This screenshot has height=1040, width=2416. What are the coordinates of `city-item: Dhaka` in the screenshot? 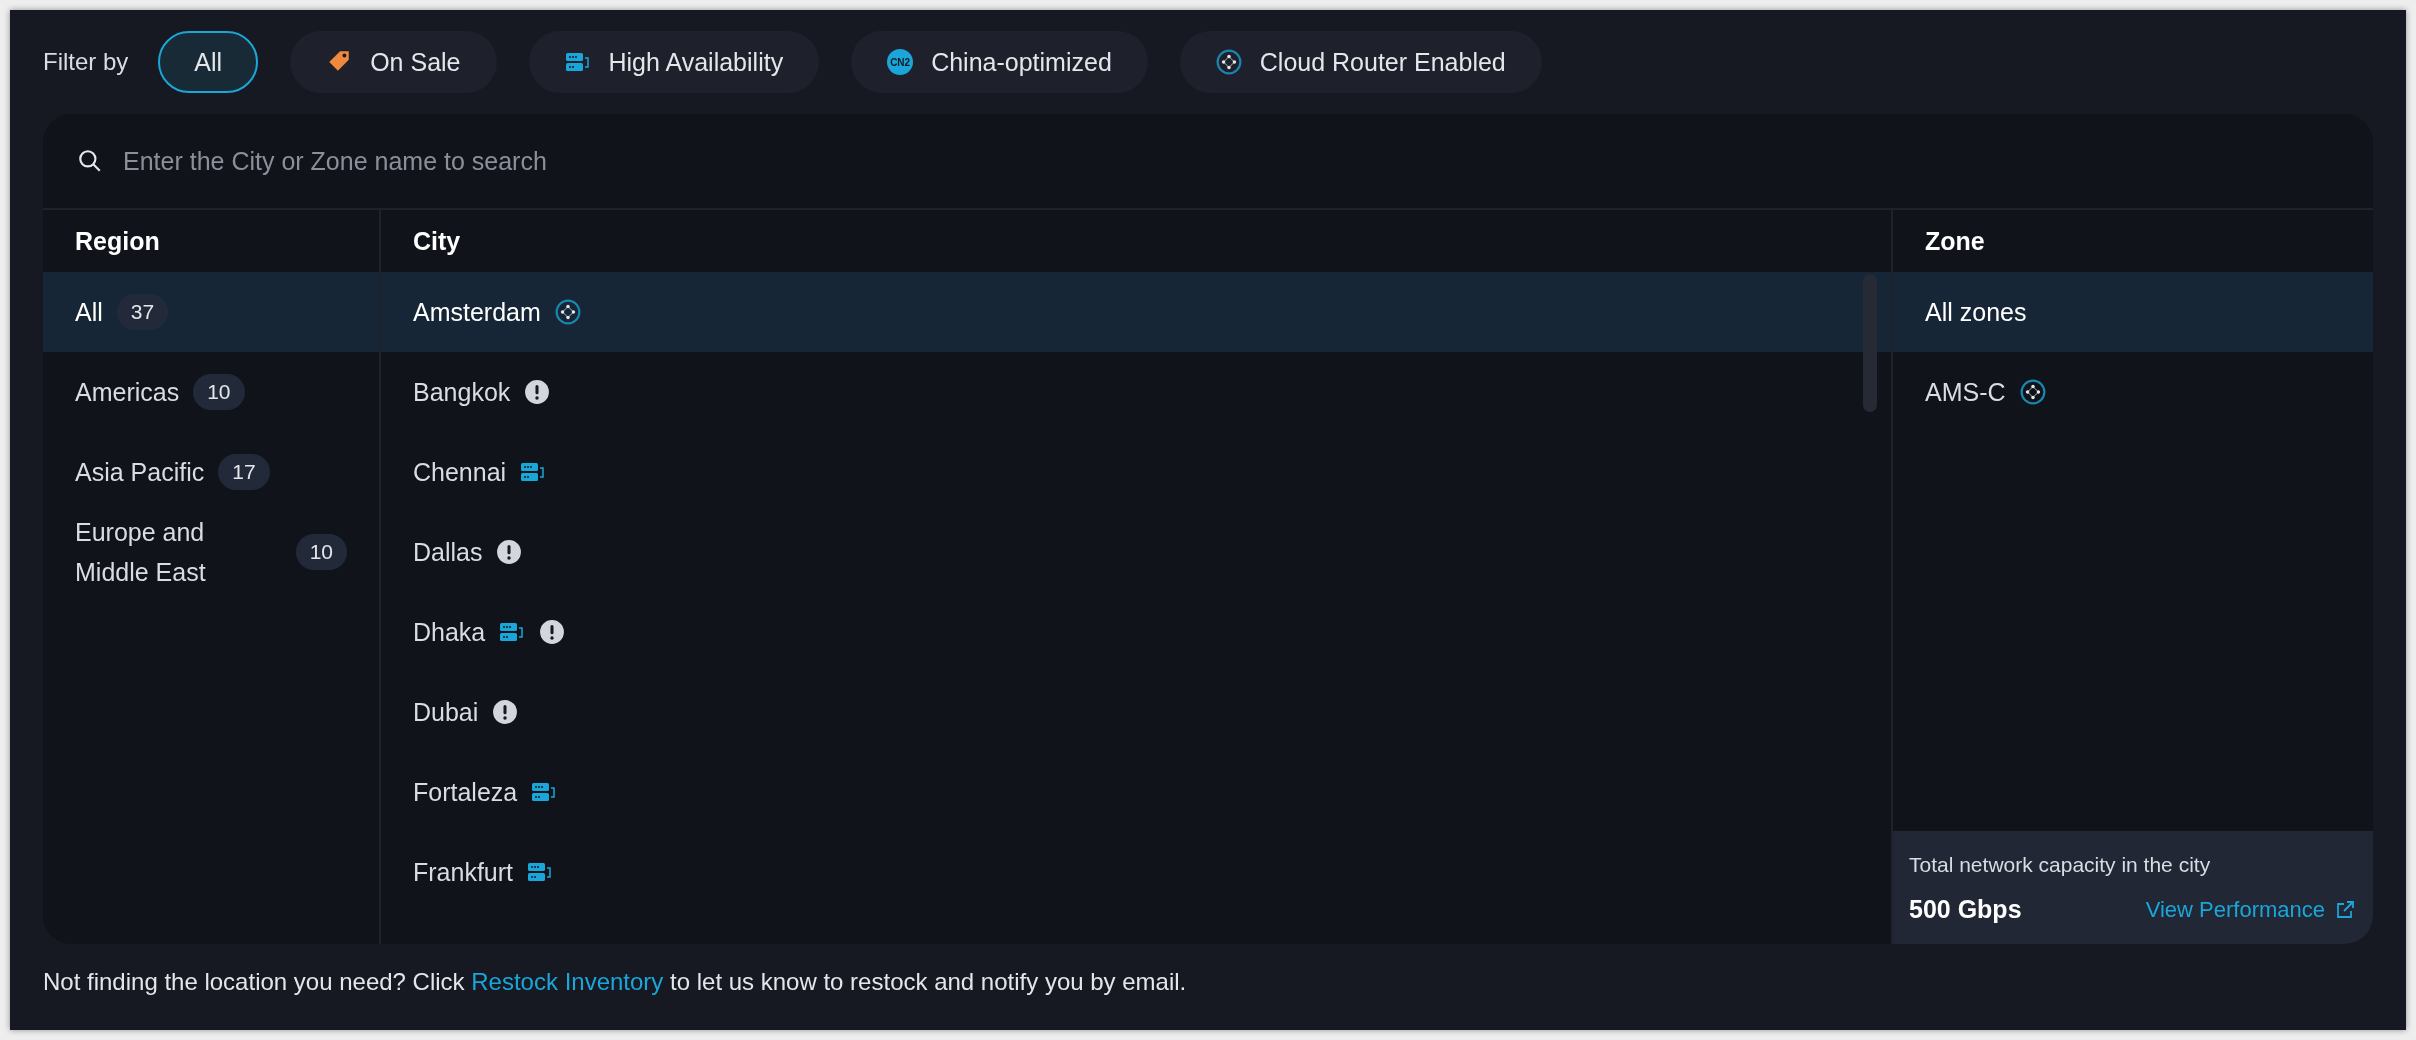 It's located at (1136, 632).